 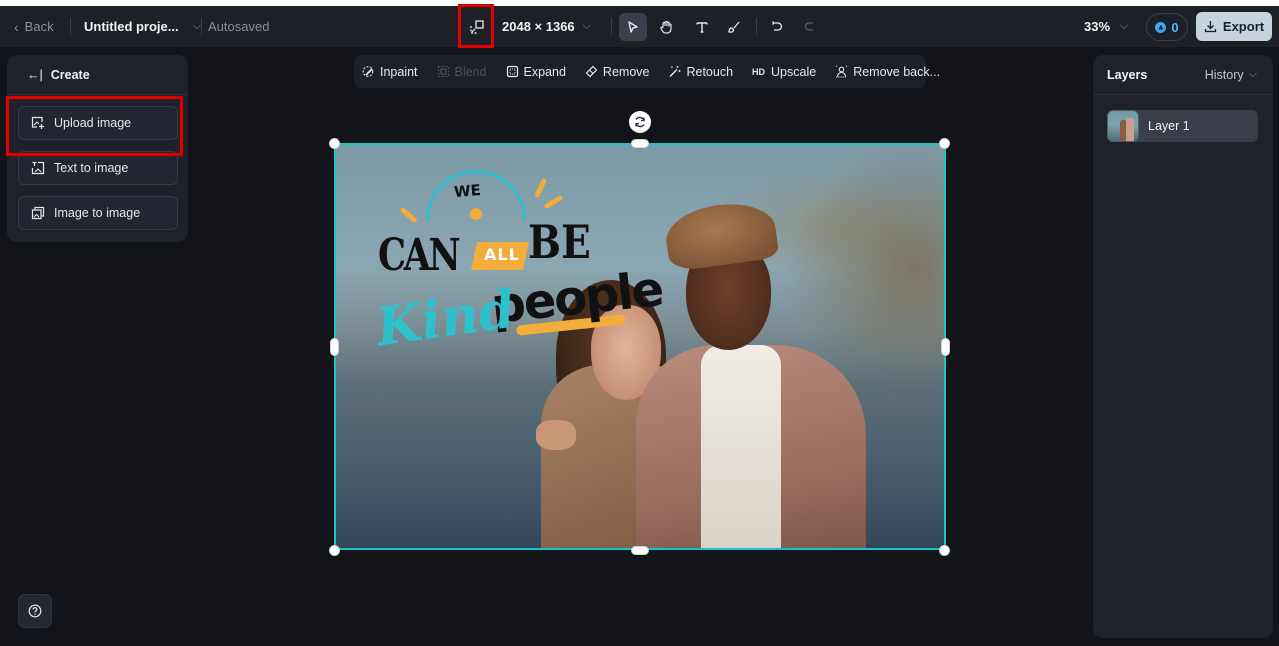 I want to click on hand-tool-button, so click(x=666, y=27).